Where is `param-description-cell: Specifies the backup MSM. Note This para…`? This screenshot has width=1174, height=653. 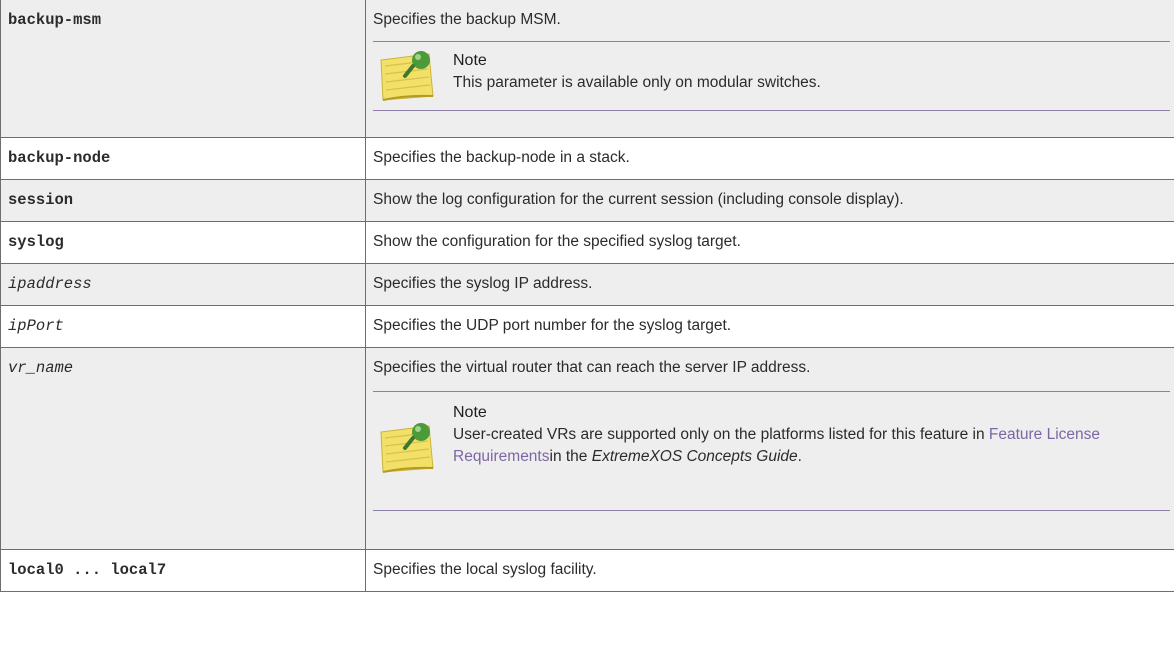 param-description-cell: Specifies the backup MSM. Note This para… is located at coordinates (769, 69).